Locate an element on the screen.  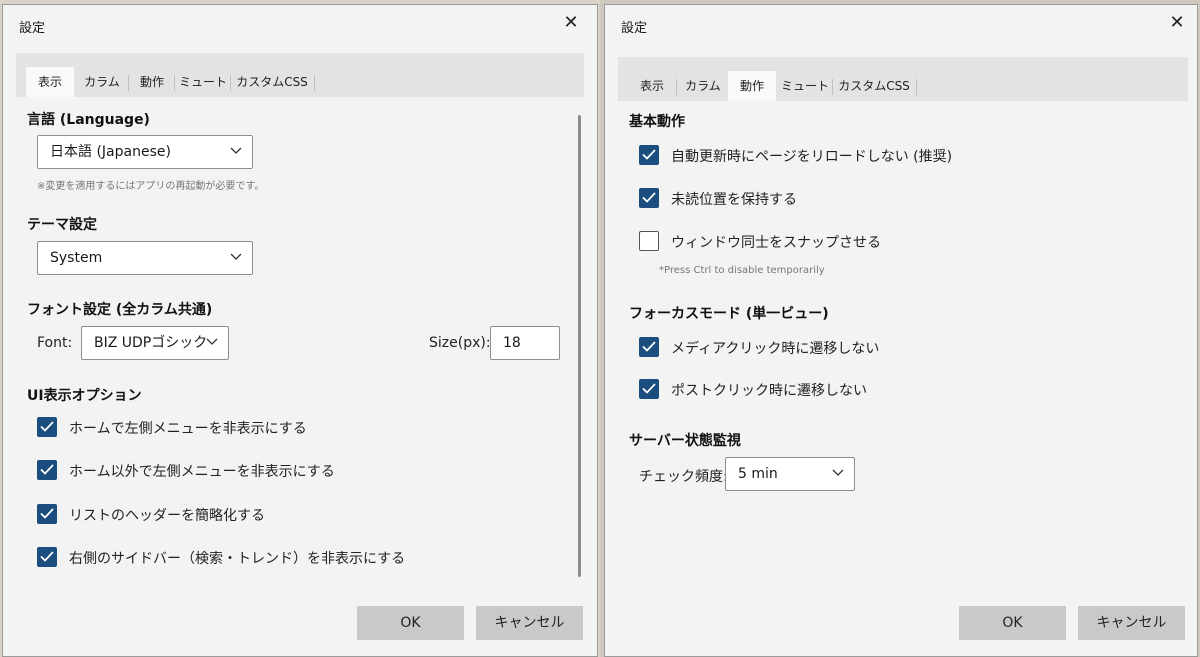
theme-heading: テーマ設定 is located at coordinates (62, 225).